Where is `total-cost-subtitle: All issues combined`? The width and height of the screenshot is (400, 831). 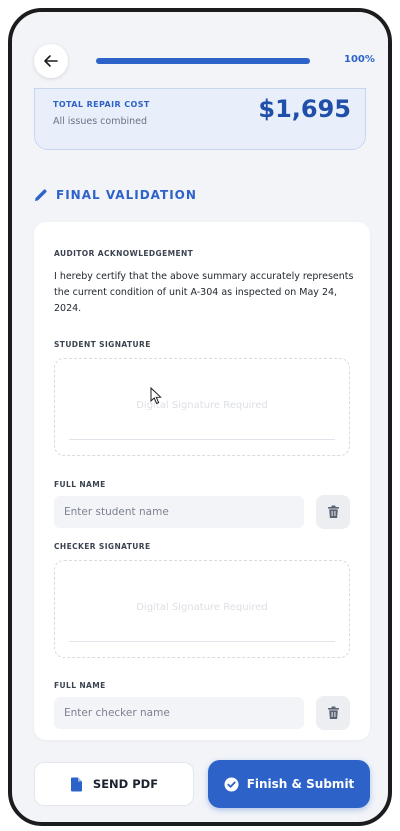
total-cost-subtitle: All issues combined is located at coordinates (100, 121).